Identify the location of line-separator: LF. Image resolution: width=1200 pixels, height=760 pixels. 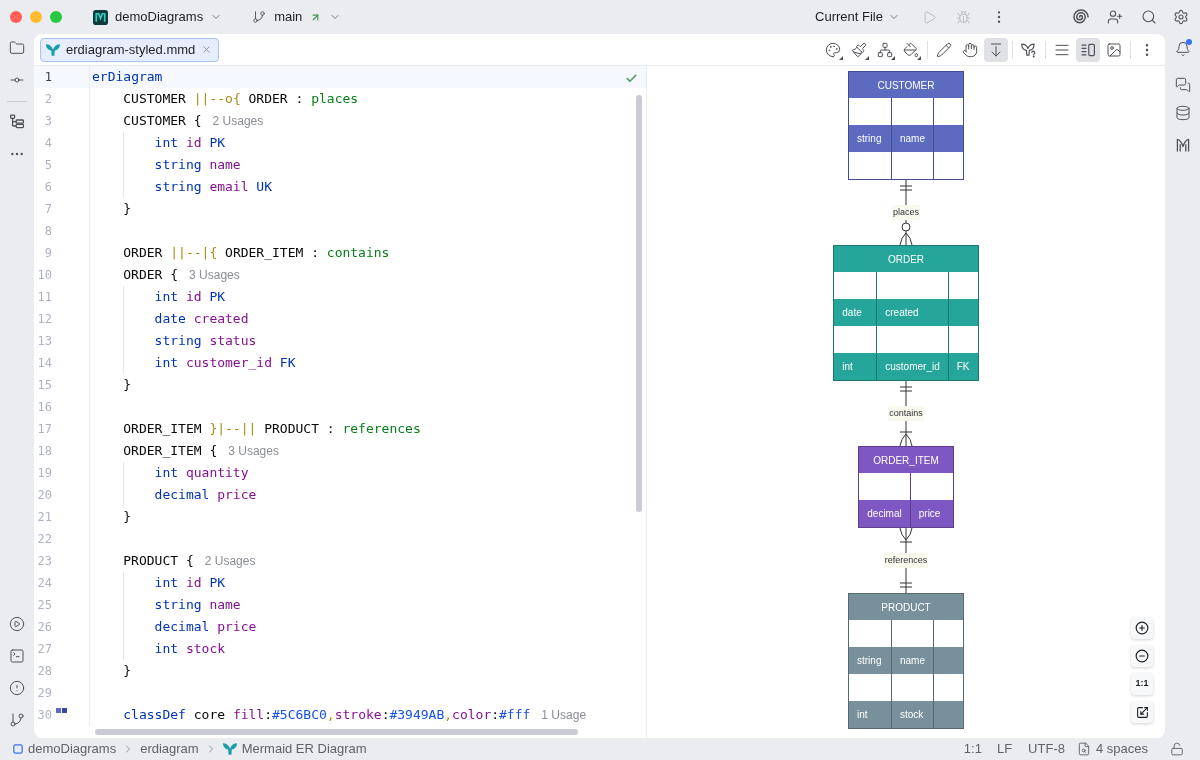
(1004, 749).